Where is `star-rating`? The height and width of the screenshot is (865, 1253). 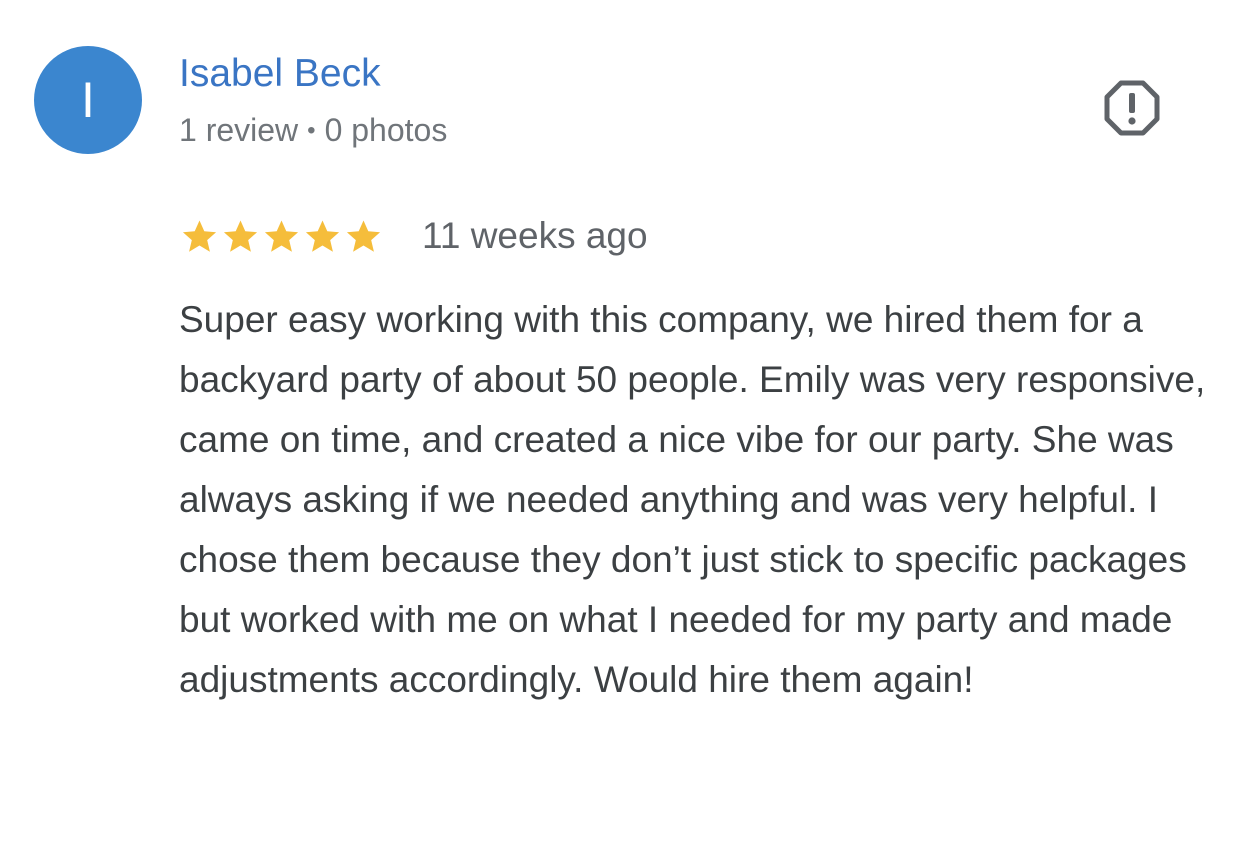
star-rating is located at coordinates (281, 236).